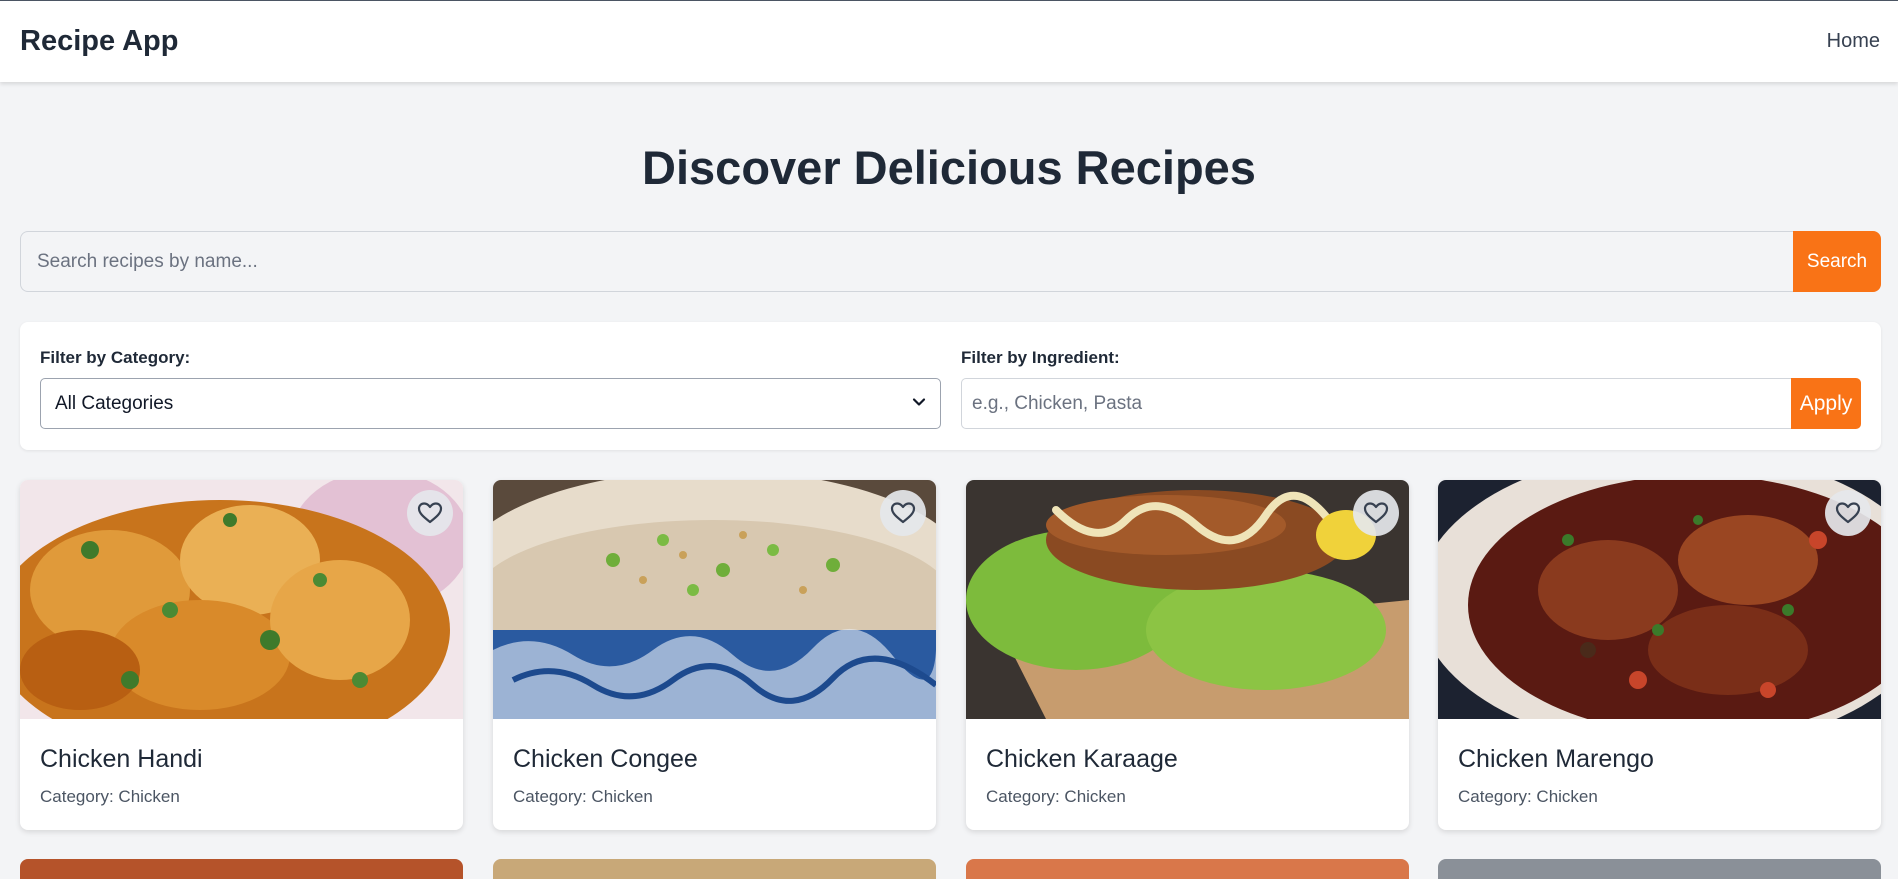  I want to click on recipe-title: Chicken Handi, so click(121, 759).